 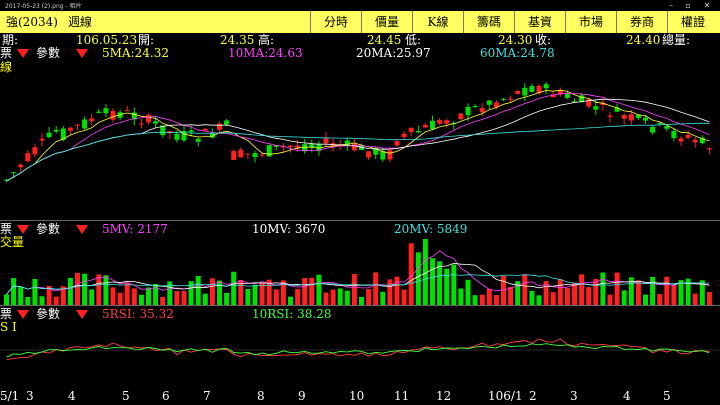 What do you see at coordinates (539, 22) in the screenshot?
I see `tab-fundamentals: 基資` at bounding box center [539, 22].